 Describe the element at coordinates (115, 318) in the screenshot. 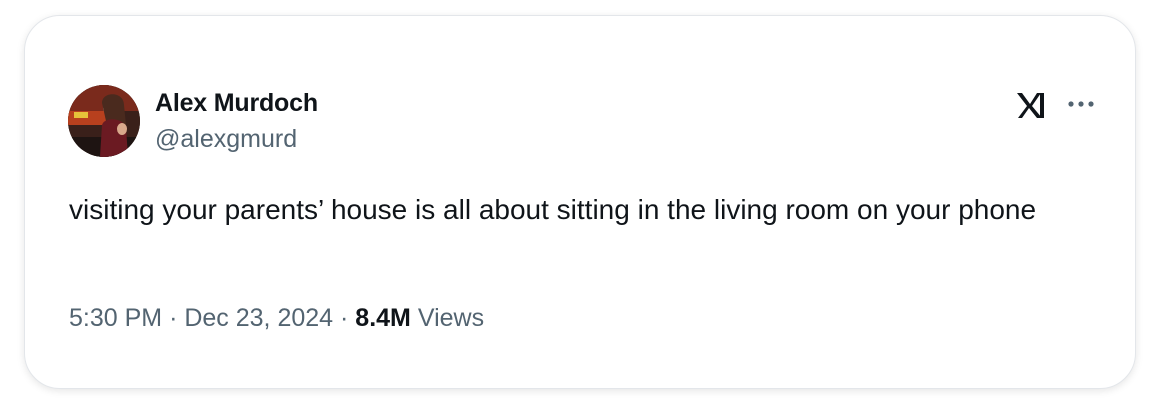

I see `tweet-time: 5:30 PM` at that location.